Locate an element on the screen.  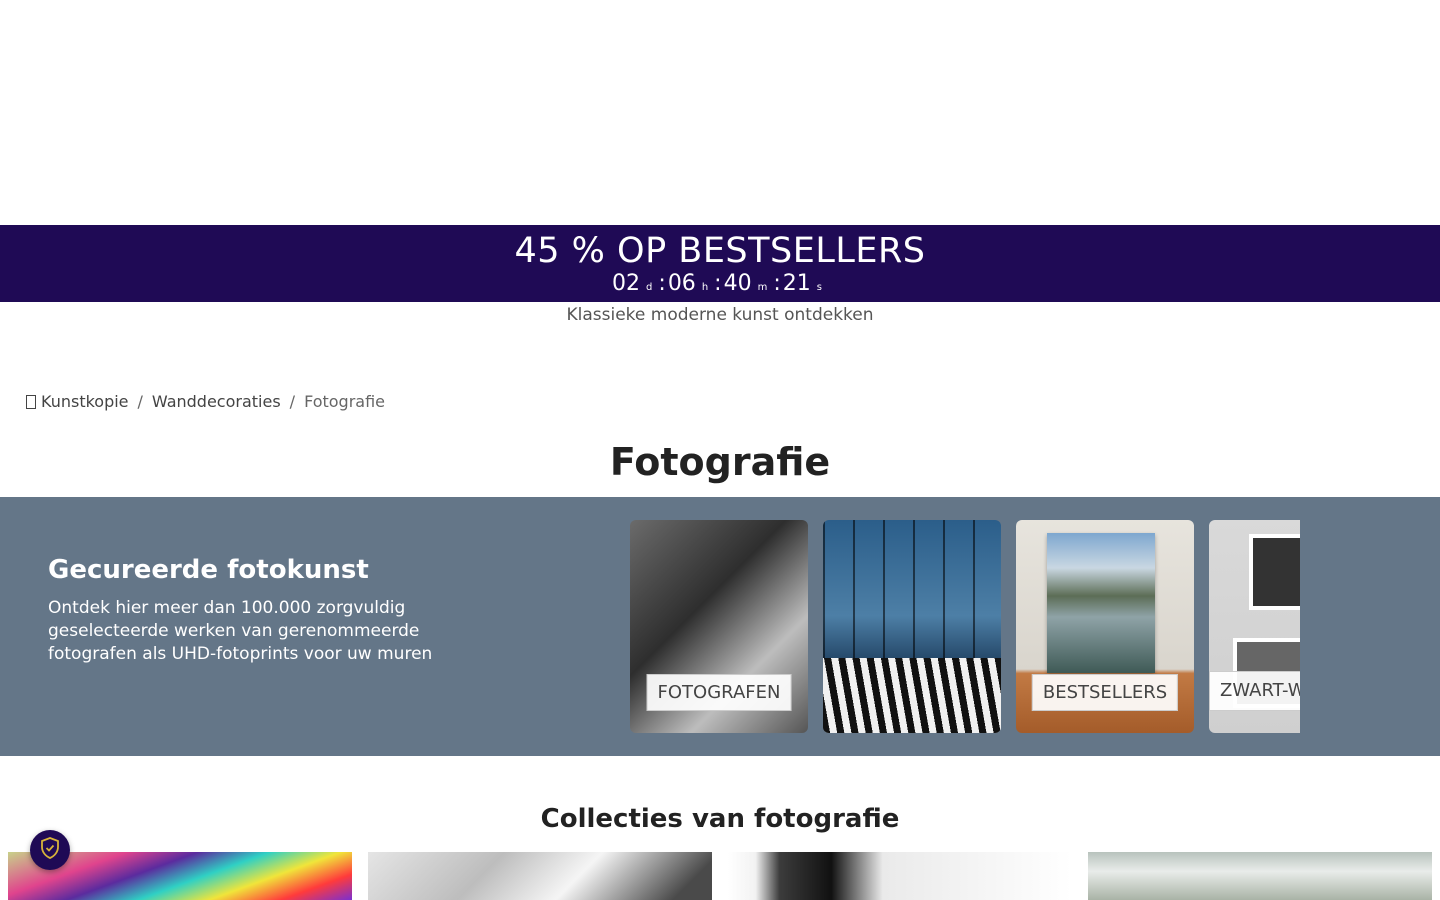
category-card-bestsellers: BESTSELLERS is located at coordinates (1105, 626).